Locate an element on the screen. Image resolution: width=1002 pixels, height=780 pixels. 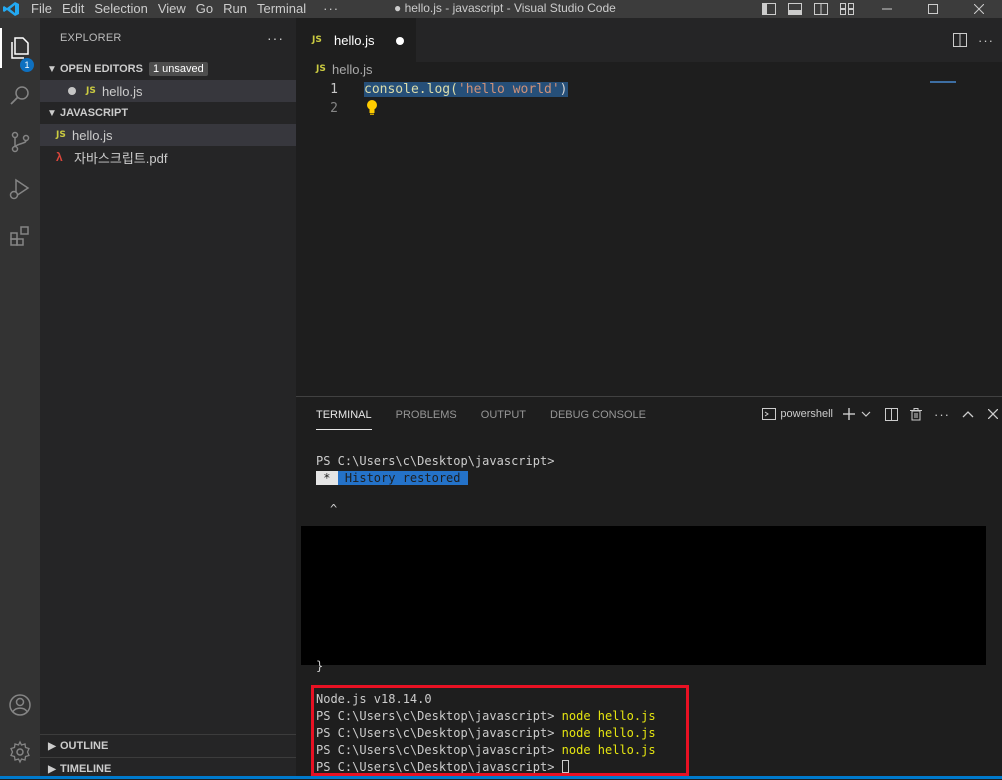
toggle-panel-icon is located at coordinates (795, 9).